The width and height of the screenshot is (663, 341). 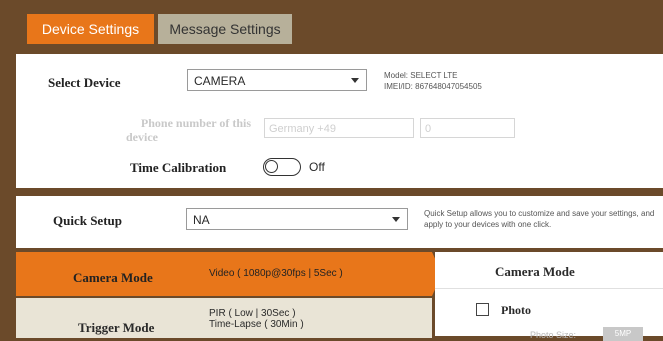 I want to click on phone-number-label: Phone number of this device, so click(x=196, y=130).